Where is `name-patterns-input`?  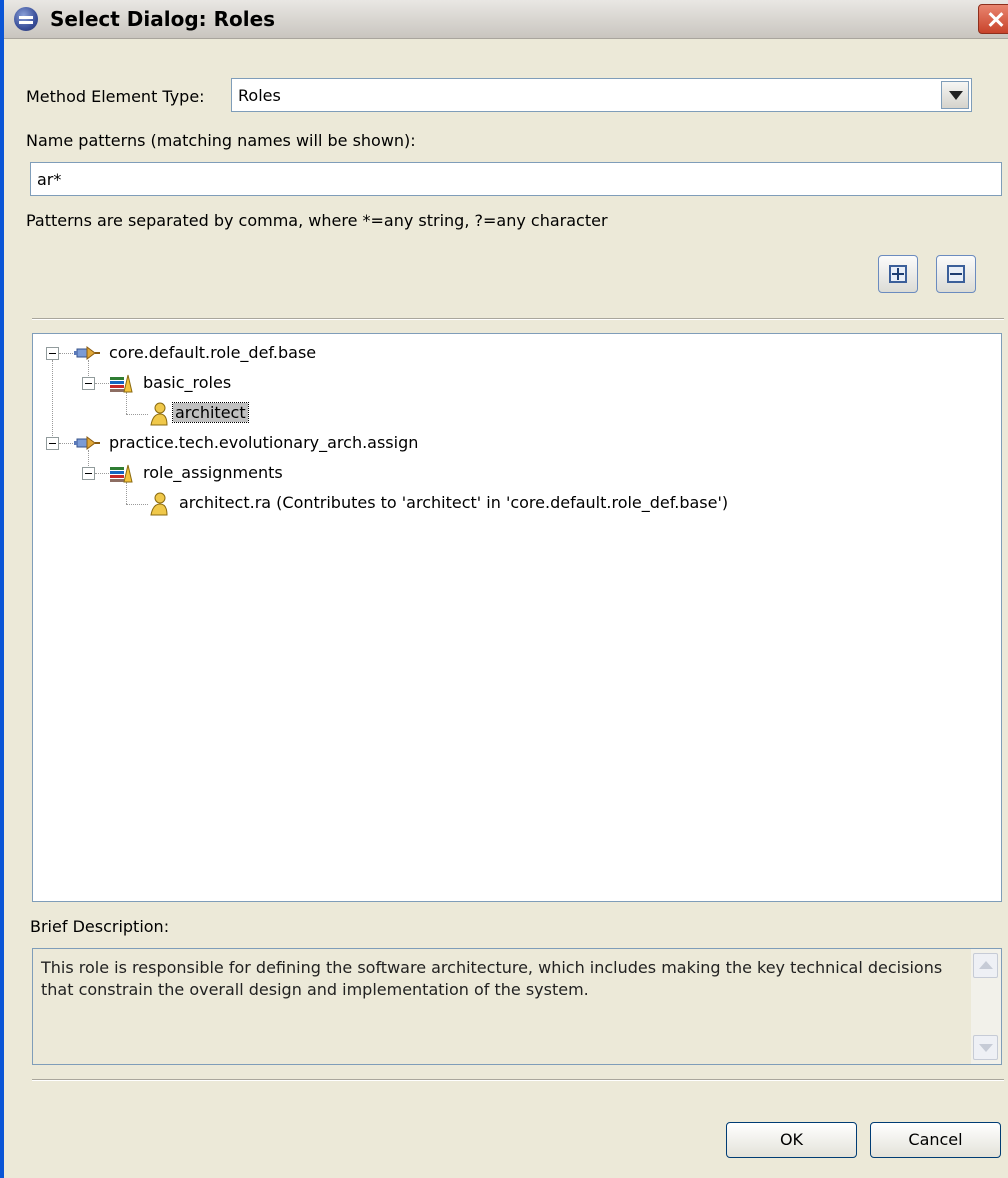 name-patterns-input is located at coordinates (516, 179).